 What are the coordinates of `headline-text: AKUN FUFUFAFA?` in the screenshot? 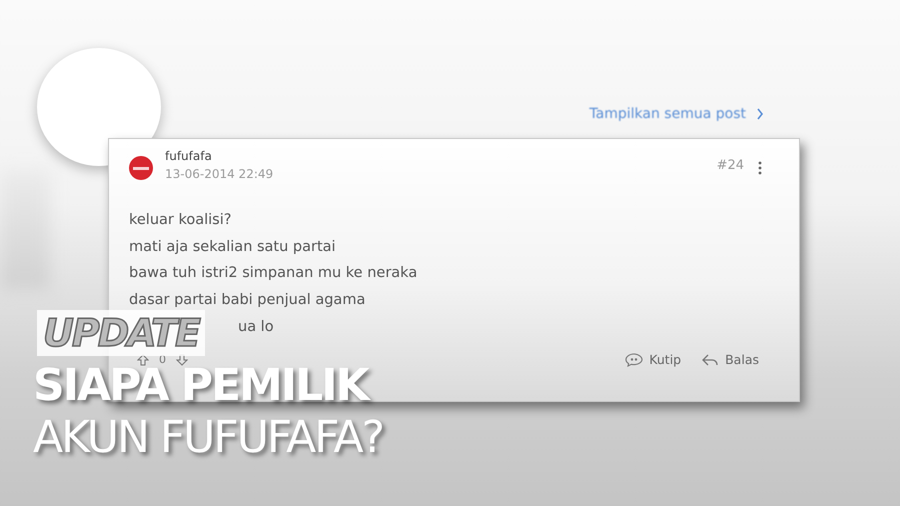 It's located at (208, 438).